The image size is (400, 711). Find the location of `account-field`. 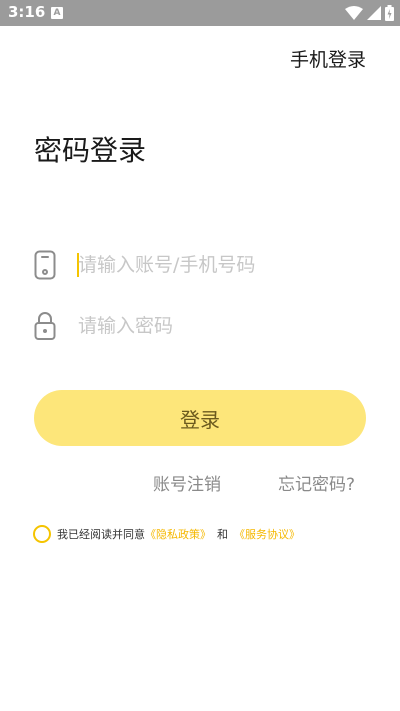

account-field is located at coordinates (200, 266).